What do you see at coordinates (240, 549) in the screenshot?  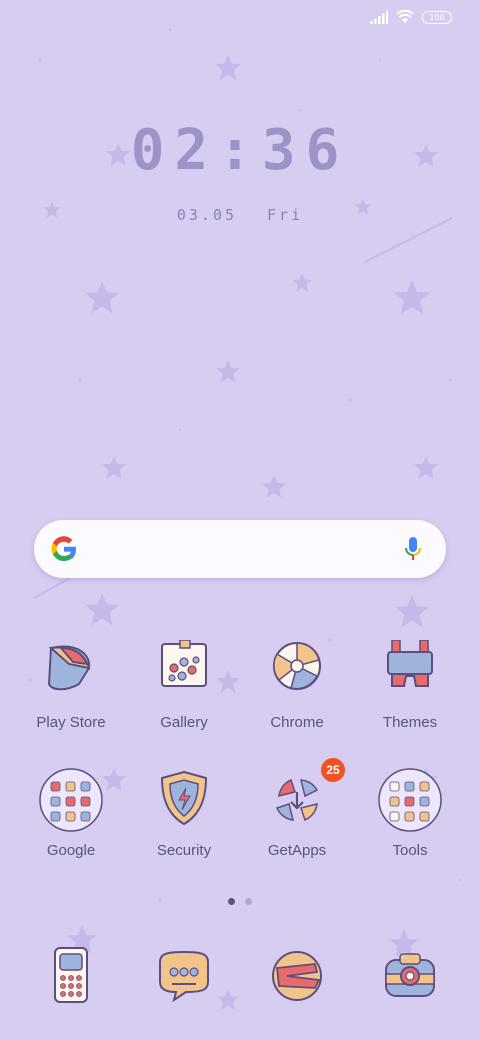 I see `google-search-bar` at bounding box center [240, 549].